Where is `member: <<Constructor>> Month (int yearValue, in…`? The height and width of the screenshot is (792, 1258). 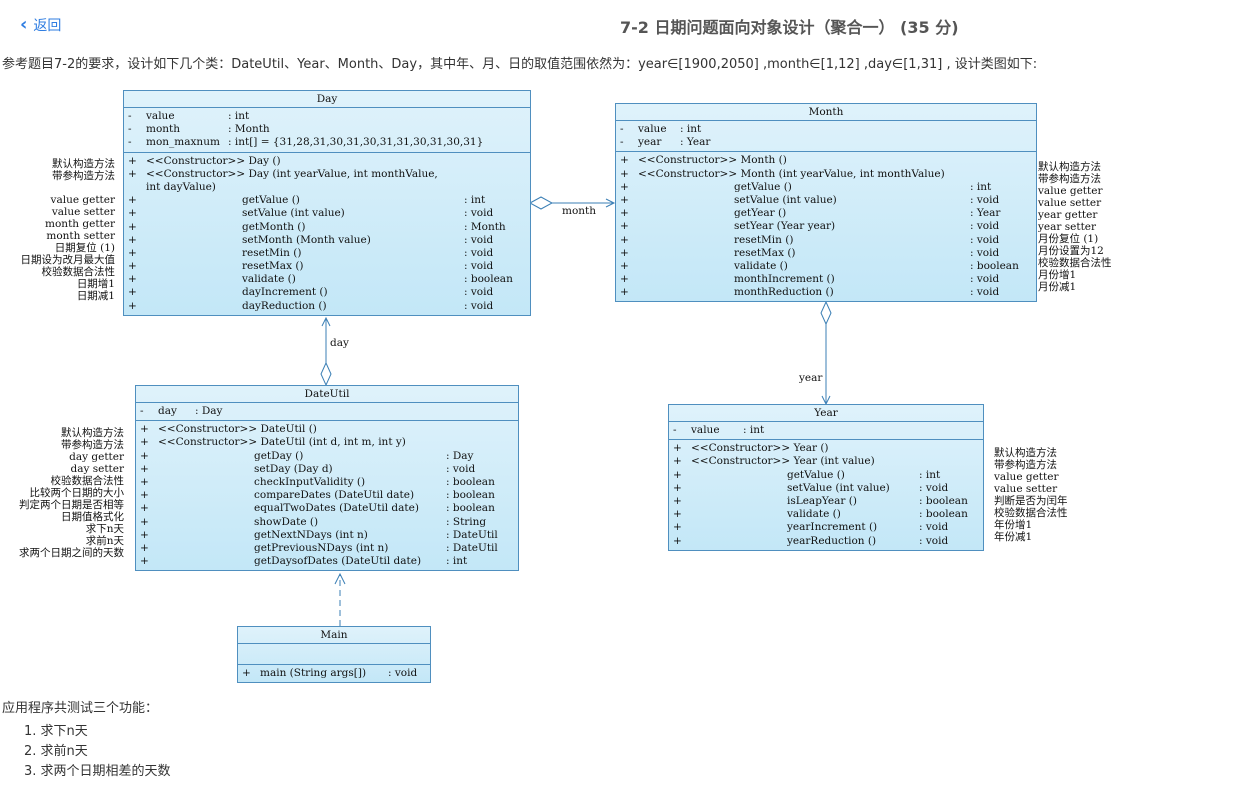
member: <<Constructor>> Month (int yearValue, in… is located at coordinates (791, 173).